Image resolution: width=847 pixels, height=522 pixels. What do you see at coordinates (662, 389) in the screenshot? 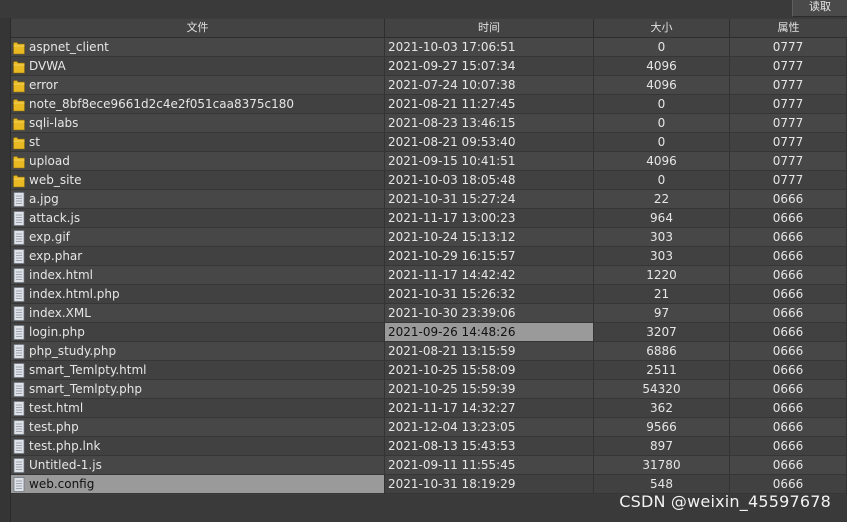
I see `file-size-cell: 54320` at bounding box center [662, 389].